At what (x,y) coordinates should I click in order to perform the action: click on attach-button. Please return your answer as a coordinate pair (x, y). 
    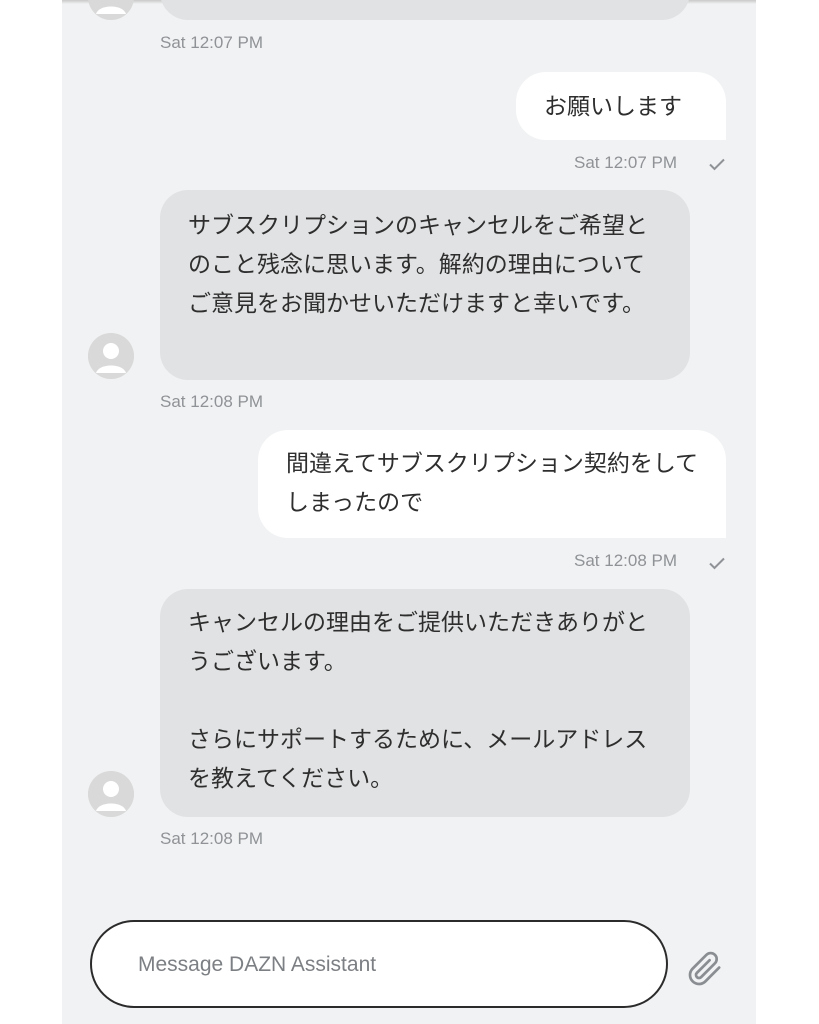
    Looking at the image, I should click on (705, 969).